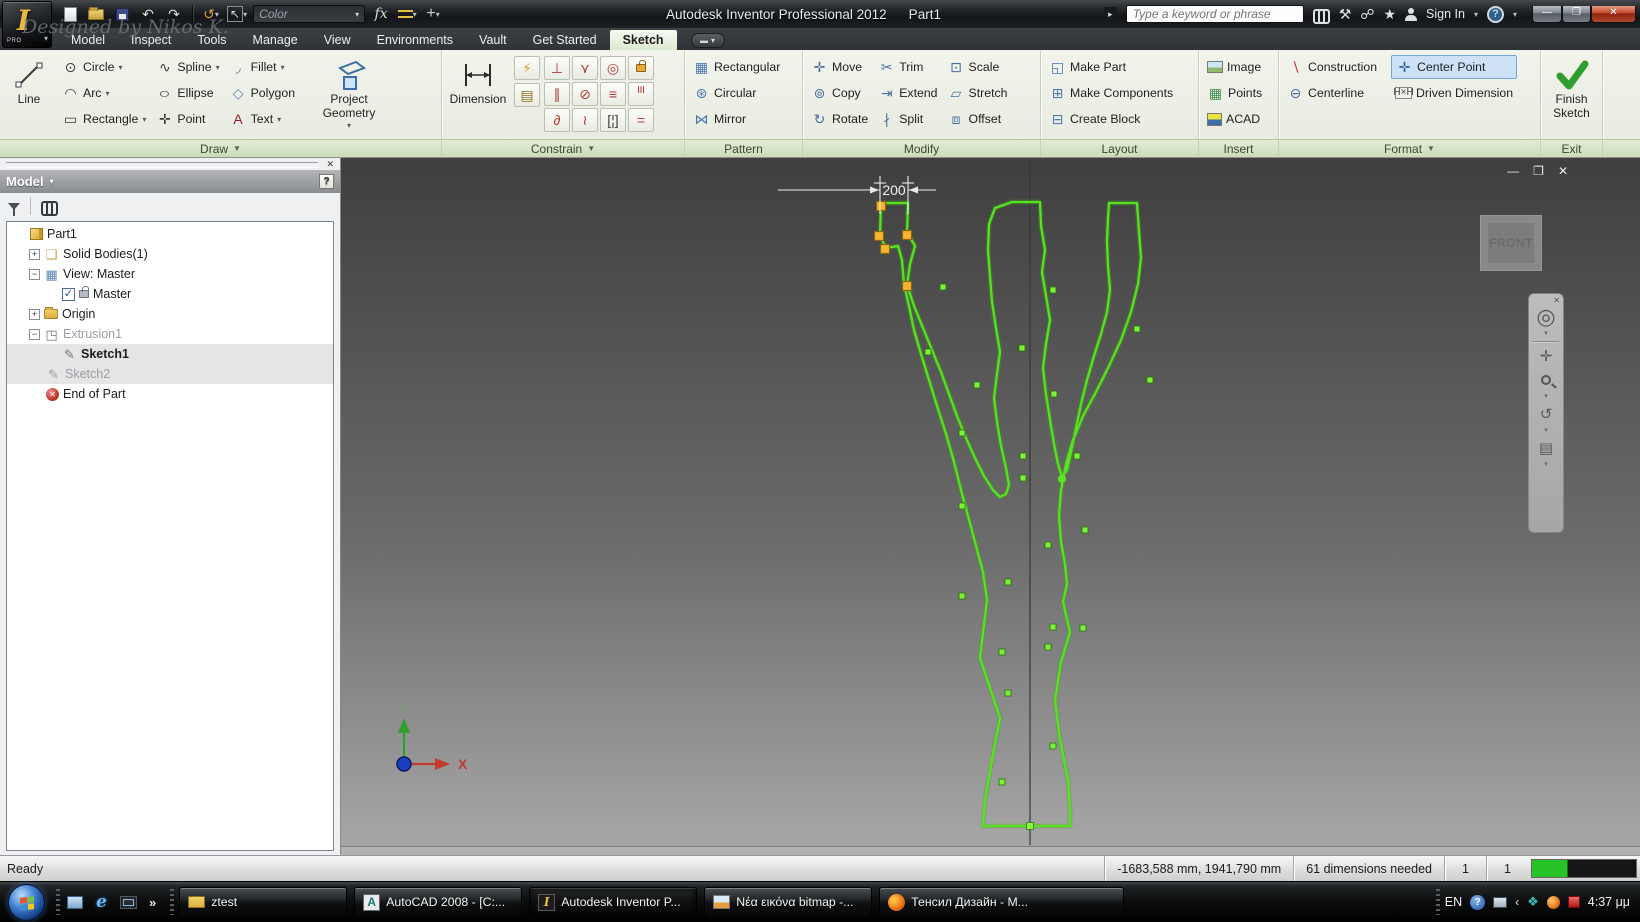 This screenshot has height=922, width=1640. I want to click on branch-junction-point, so click(1062, 479).